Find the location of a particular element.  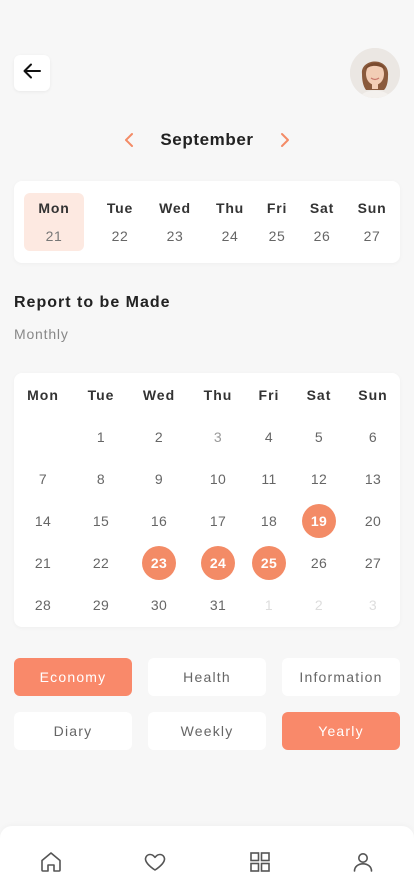

calendar-day: 19 is located at coordinates (319, 521).